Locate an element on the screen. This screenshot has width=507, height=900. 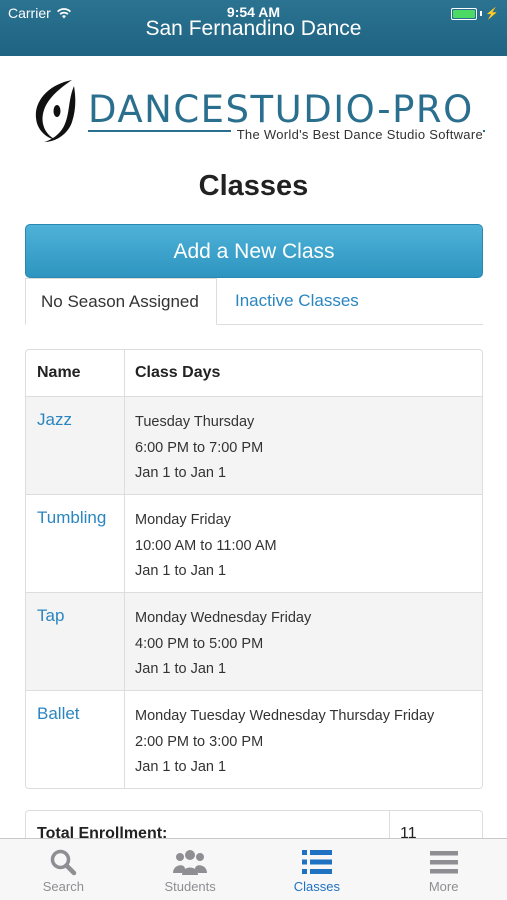
bottom-tab-bar: Search Students Classes More is located at coordinates (253, 869).